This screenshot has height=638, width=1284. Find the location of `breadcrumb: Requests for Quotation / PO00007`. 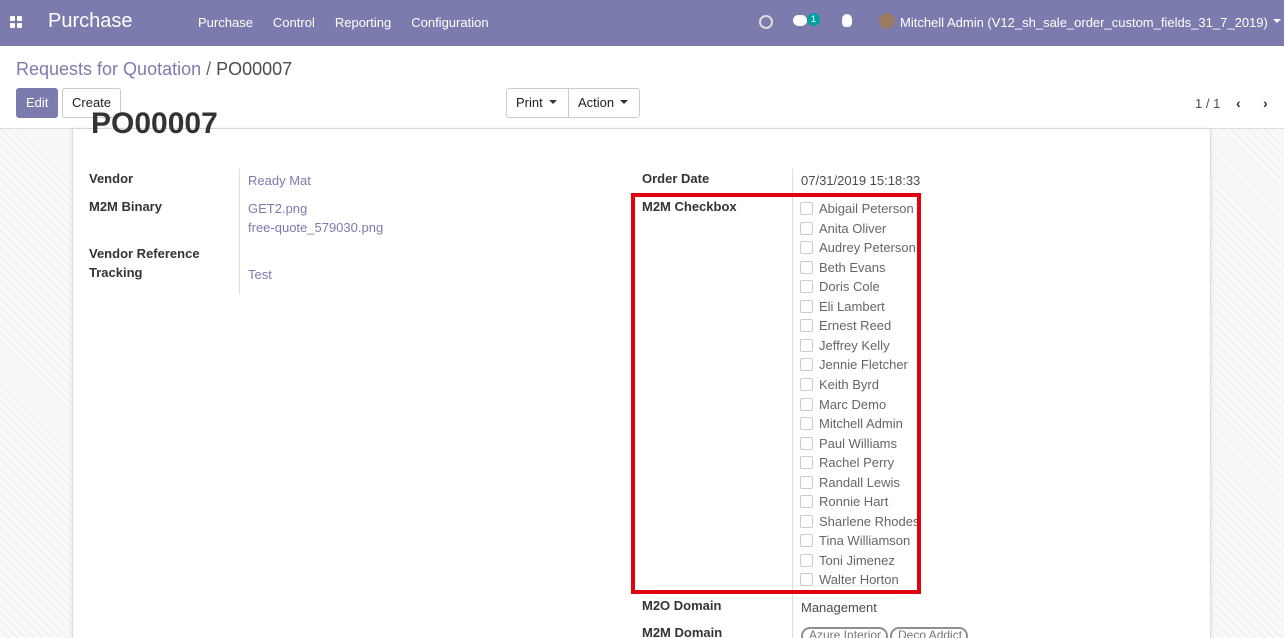

breadcrumb: Requests for Quotation / PO00007 is located at coordinates (154, 69).